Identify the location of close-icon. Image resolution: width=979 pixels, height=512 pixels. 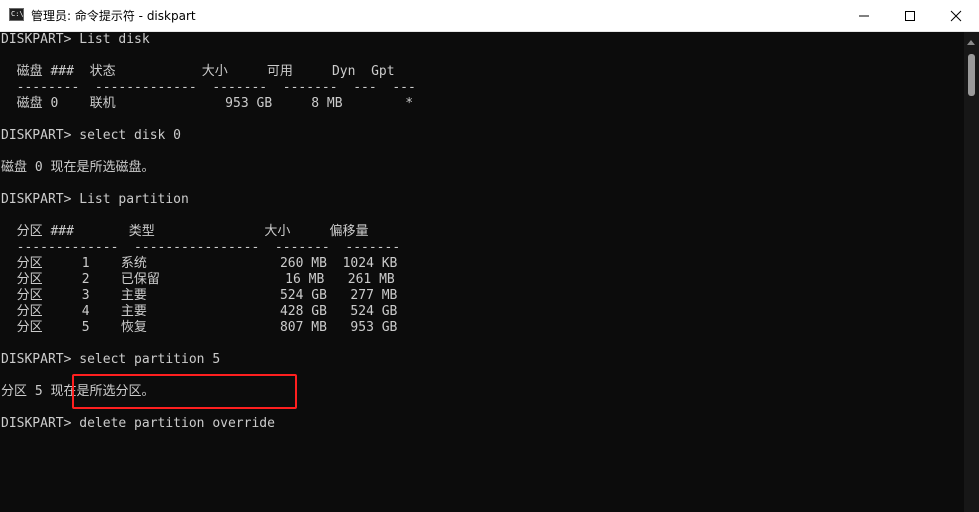
(956, 16).